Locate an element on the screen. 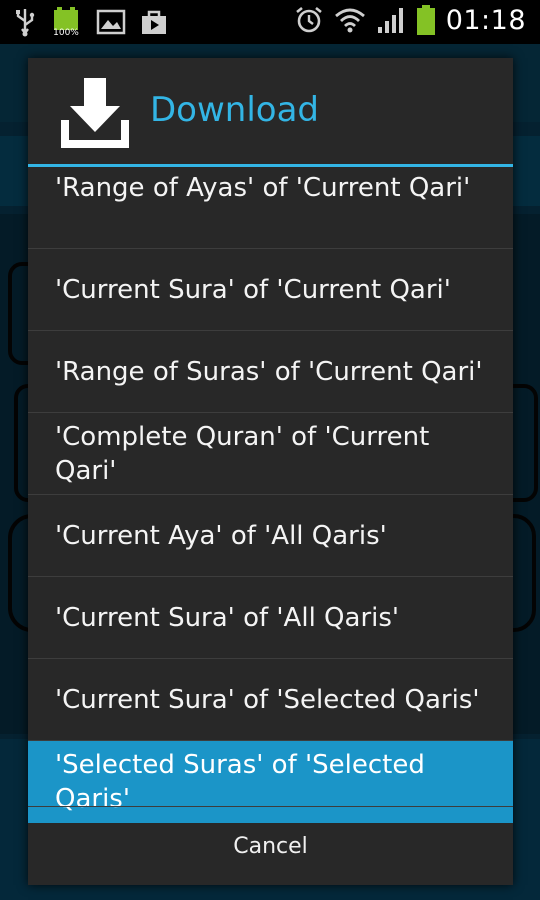 This screenshot has width=540, height=900. cancel-button: Cancel is located at coordinates (270, 846).